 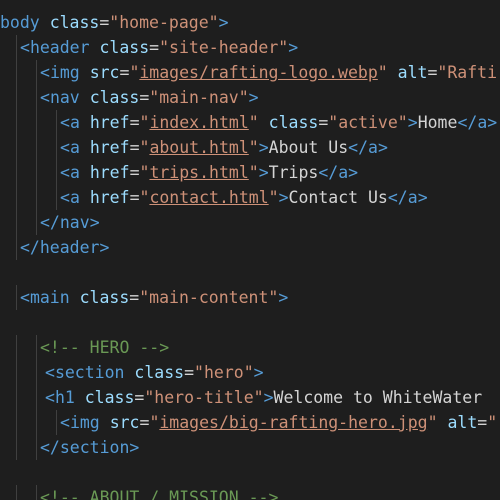 What do you see at coordinates (412, 72) in the screenshot?
I see `attribute-name-token: alt` at bounding box center [412, 72].